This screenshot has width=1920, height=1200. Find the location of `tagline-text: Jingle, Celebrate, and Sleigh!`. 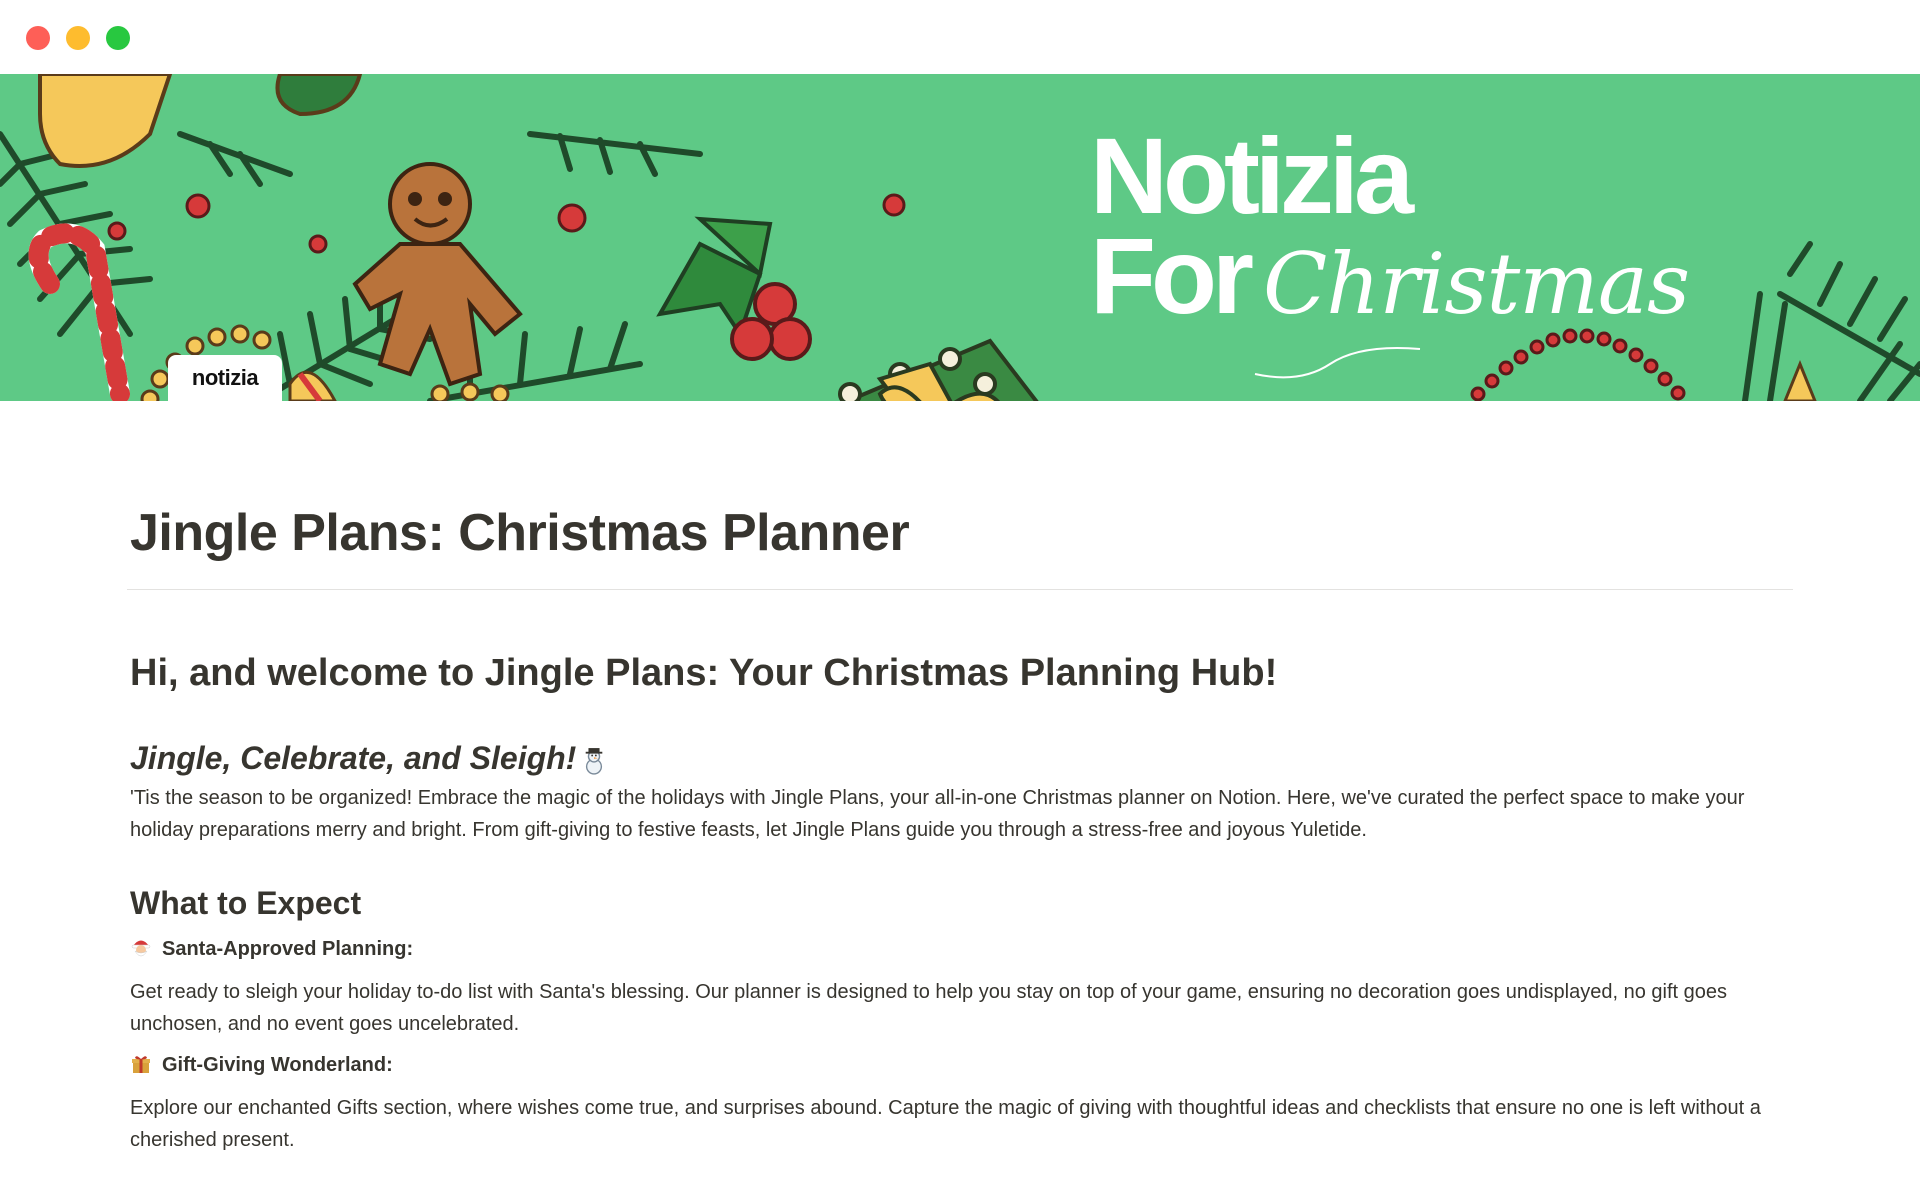

tagline-text: Jingle, Celebrate, and Sleigh! is located at coordinates (353, 758).